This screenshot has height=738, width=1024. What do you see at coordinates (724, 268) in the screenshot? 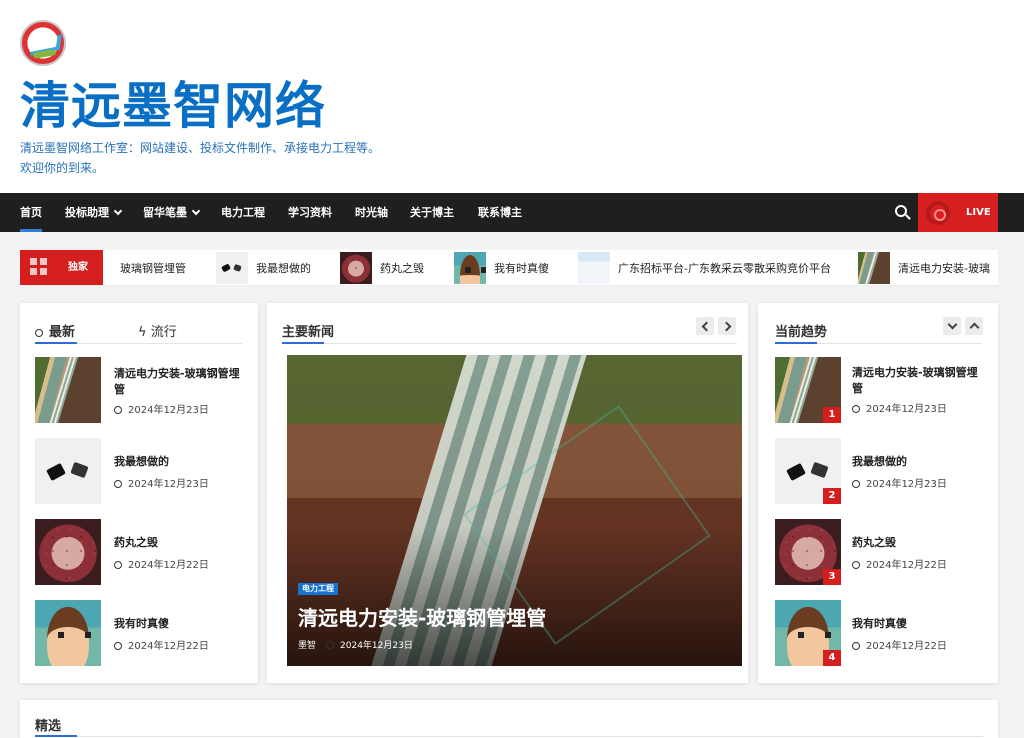
I see `ticker-item-title: 广东招标平台-广东教采云零散采购竞价平台` at bounding box center [724, 268].